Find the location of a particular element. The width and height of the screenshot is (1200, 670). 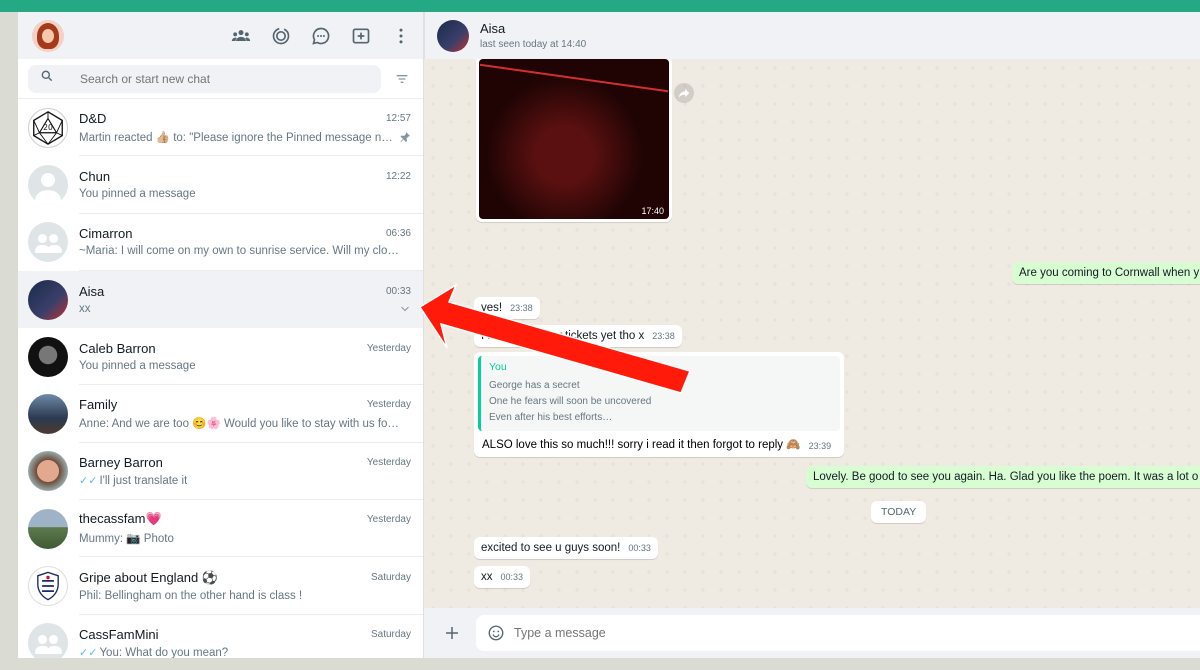

forward-icon is located at coordinates (684, 93).